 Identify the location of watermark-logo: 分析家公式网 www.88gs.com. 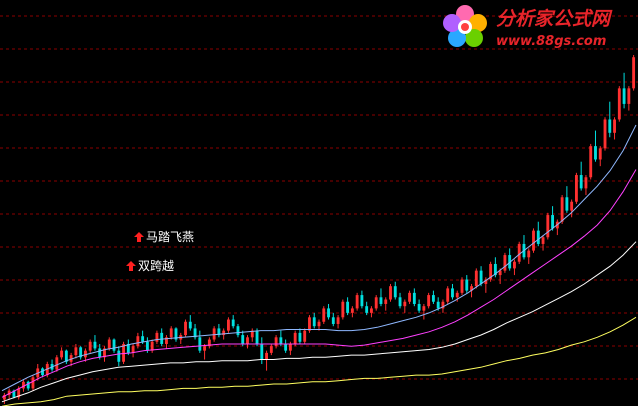
(528, 27).